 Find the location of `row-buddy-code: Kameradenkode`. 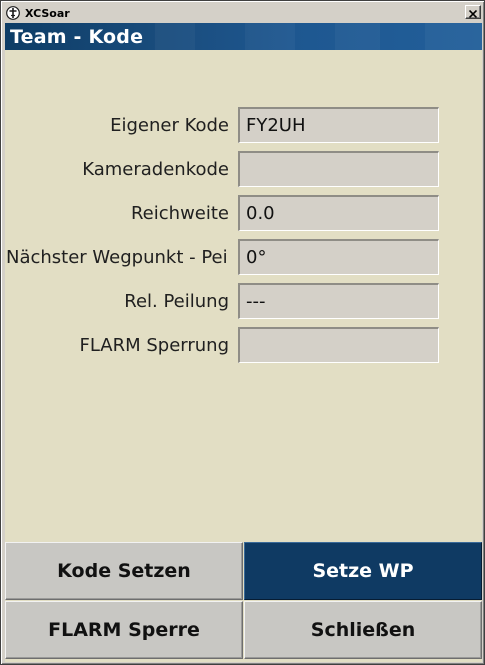

row-buddy-code: Kameradenkode is located at coordinates (243, 169).